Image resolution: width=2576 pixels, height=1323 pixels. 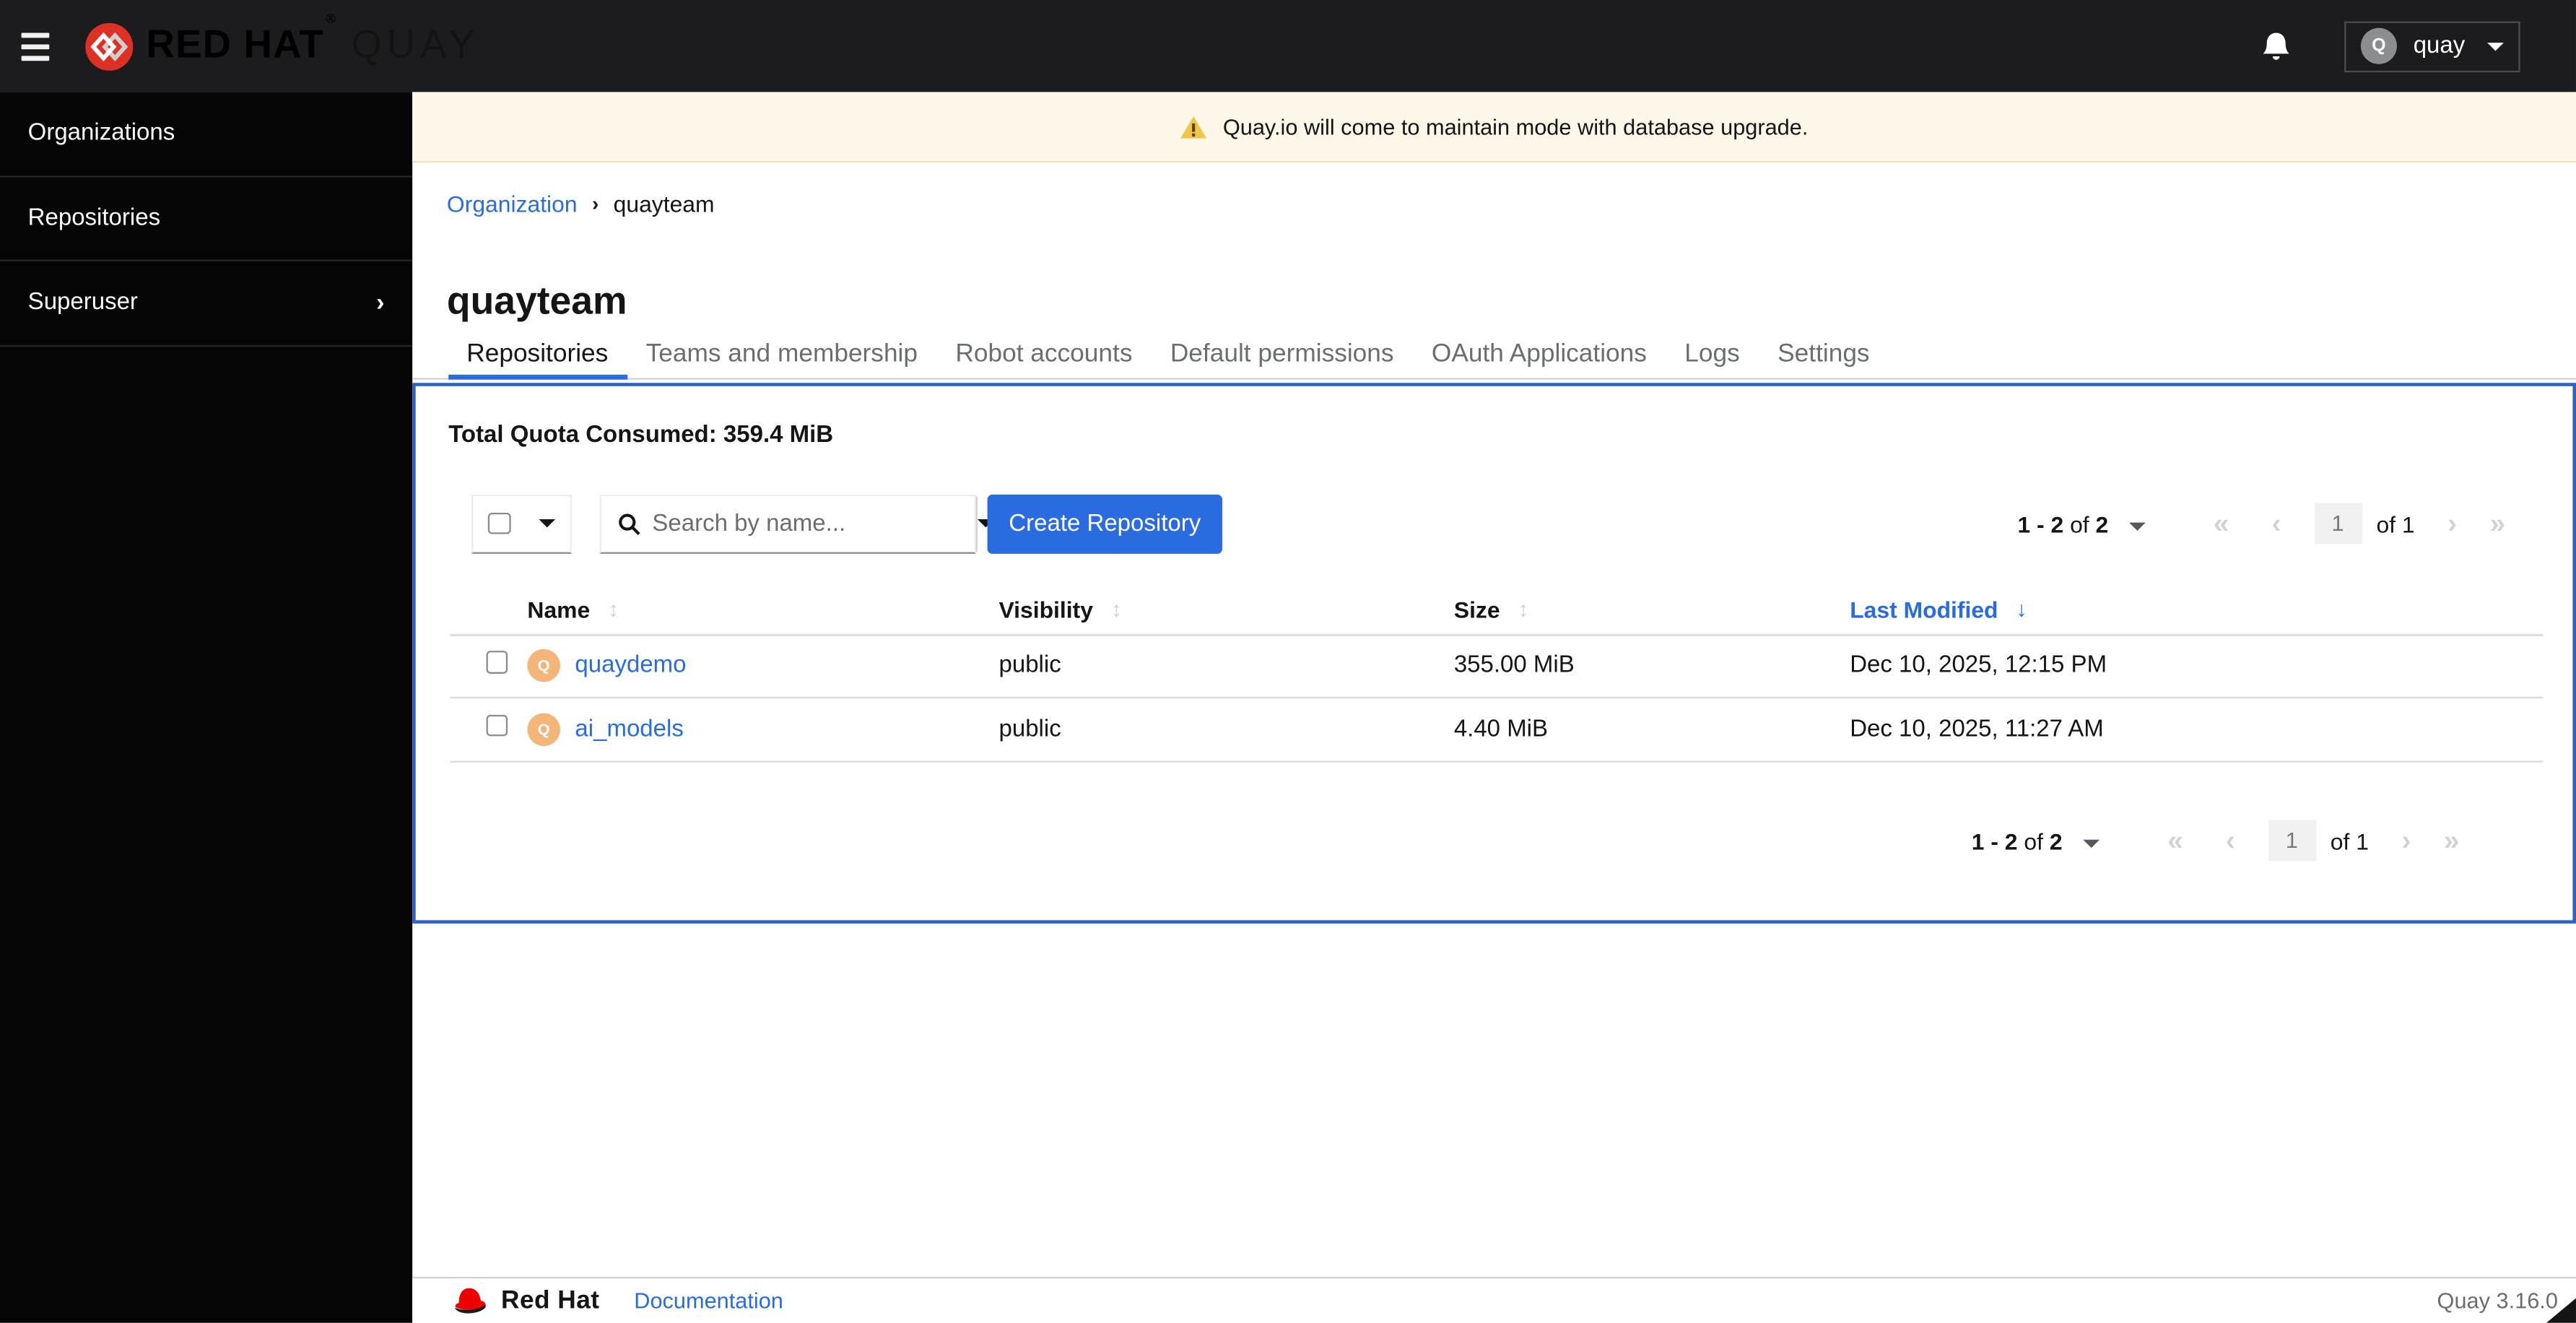 What do you see at coordinates (2439, 45) in the screenshot?
I see `user-name: quay` at bounding box center [2439, 45].